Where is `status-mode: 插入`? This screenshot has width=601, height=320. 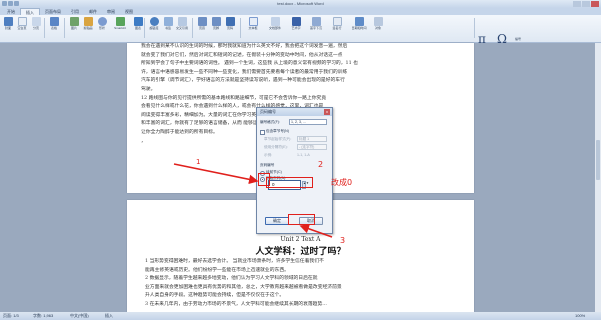 status-mode: 插入 is located at coordinates (109, 316).